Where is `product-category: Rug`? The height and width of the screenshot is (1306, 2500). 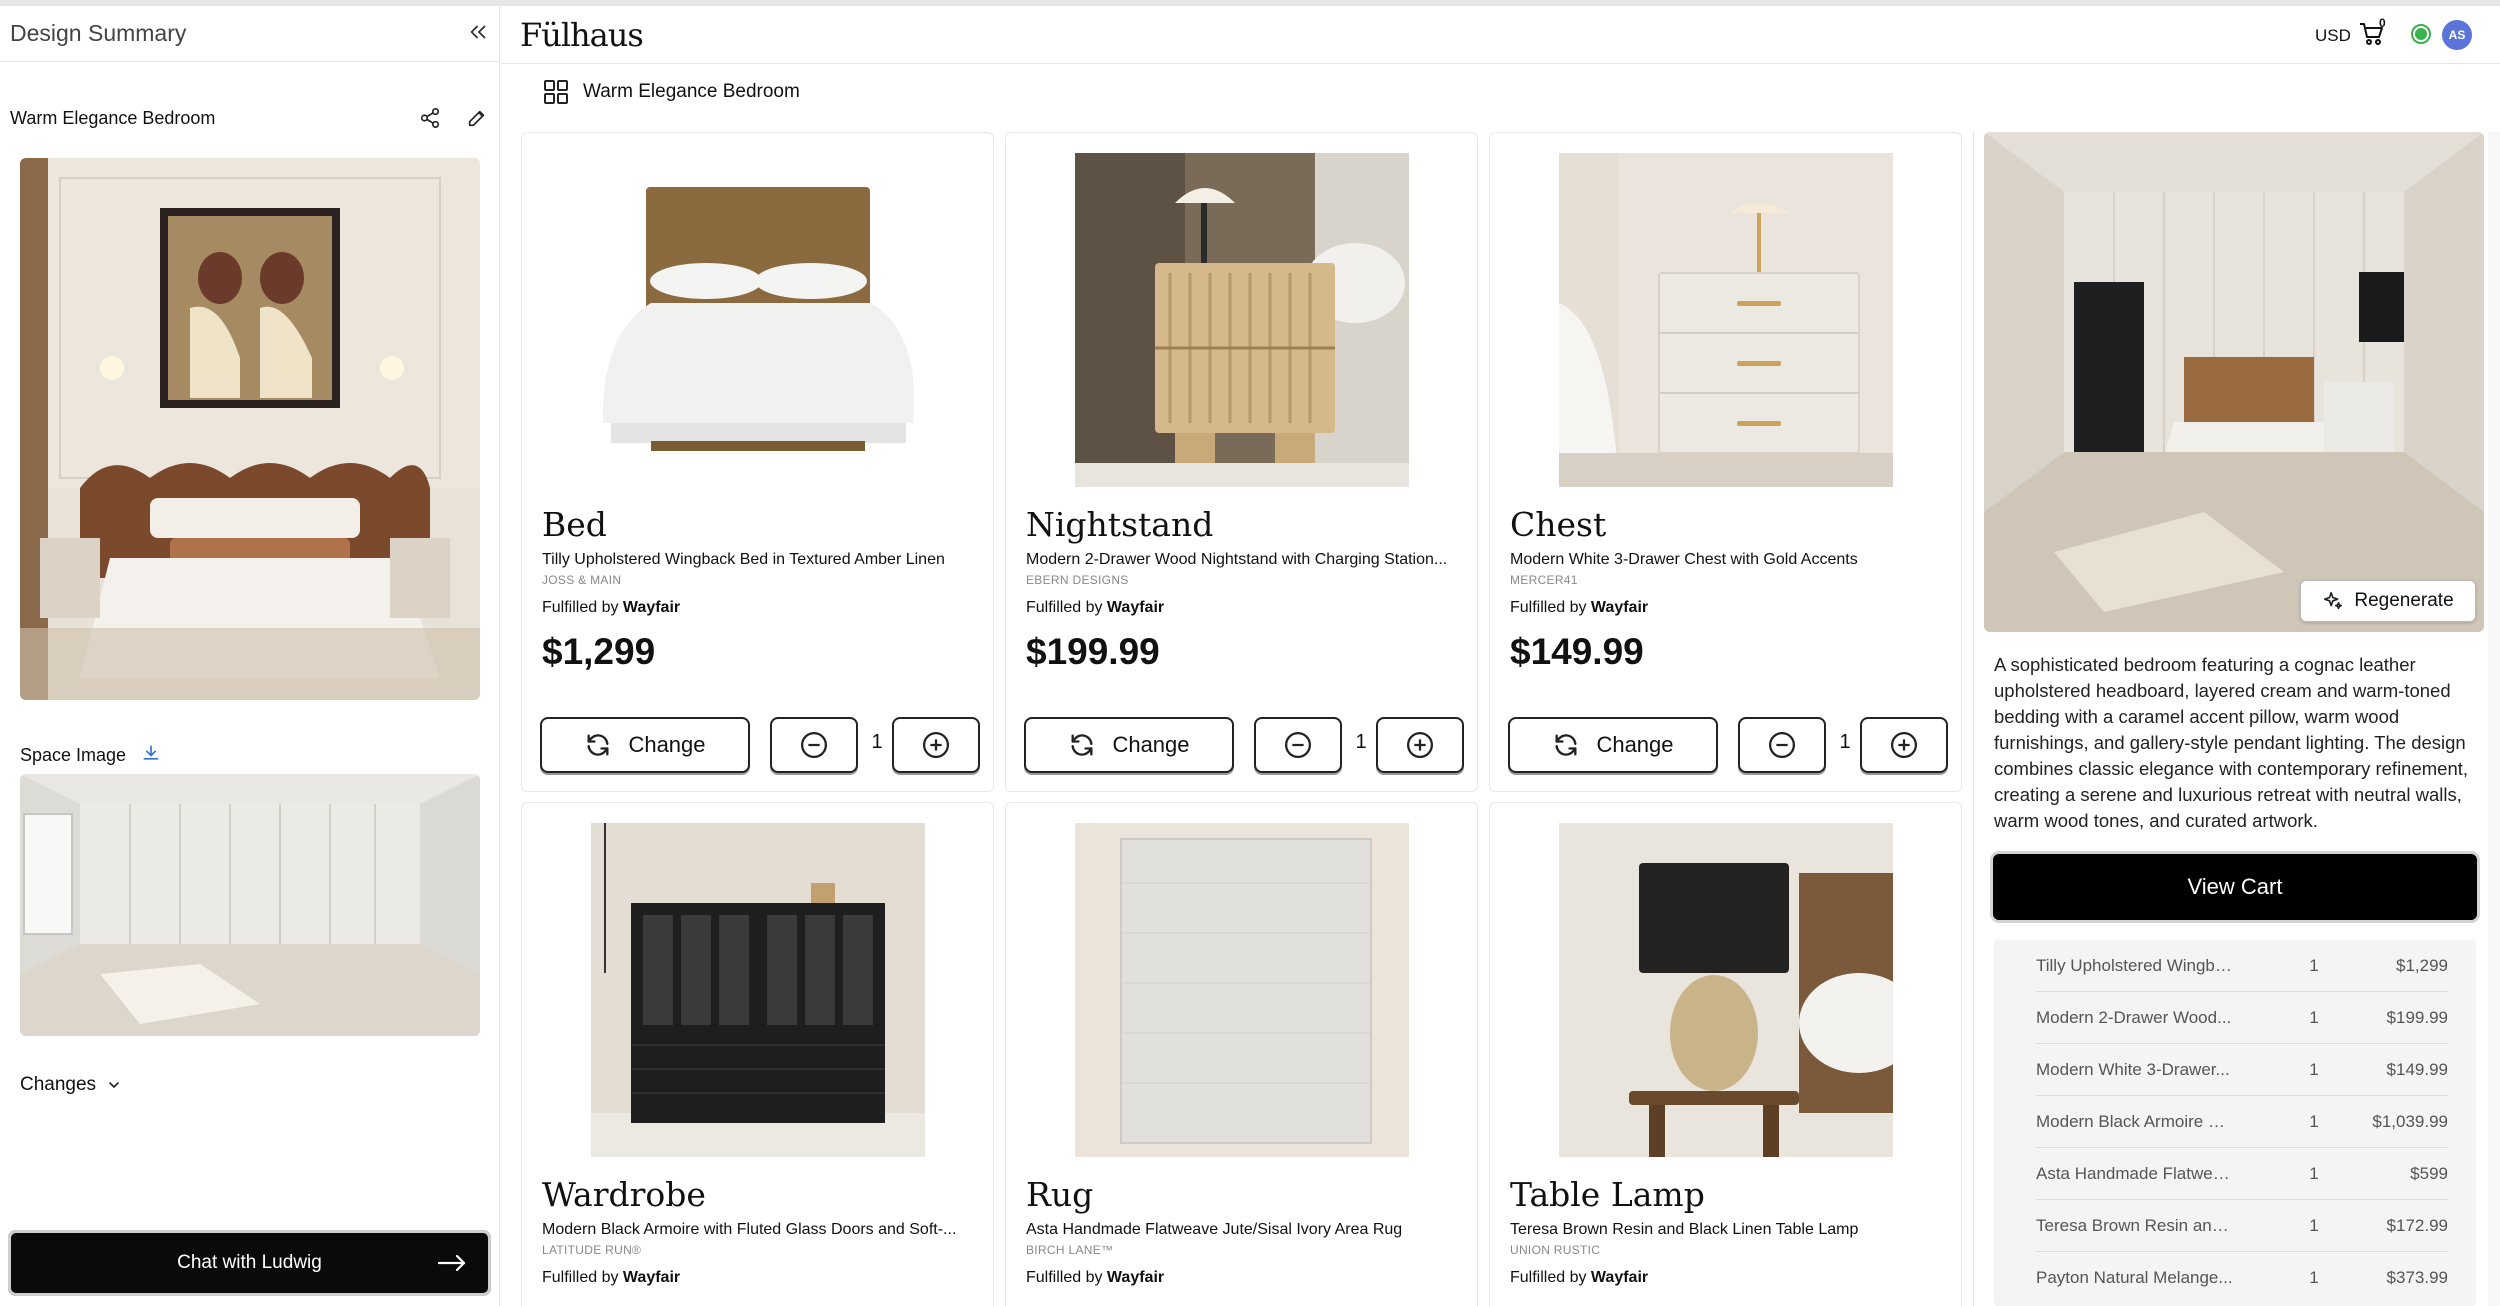 product-category: Rug is located at coordinates (1060, 1194).